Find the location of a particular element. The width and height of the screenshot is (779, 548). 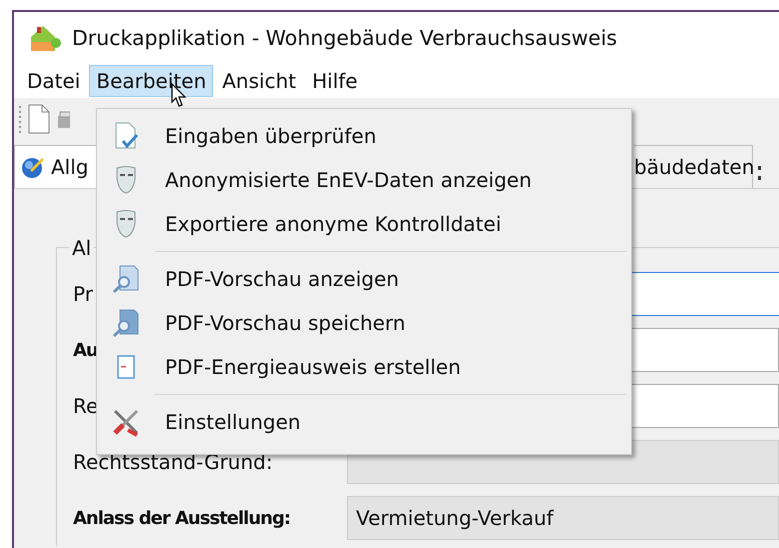

globe-pencil-icon is located at coordinates (33, 167).